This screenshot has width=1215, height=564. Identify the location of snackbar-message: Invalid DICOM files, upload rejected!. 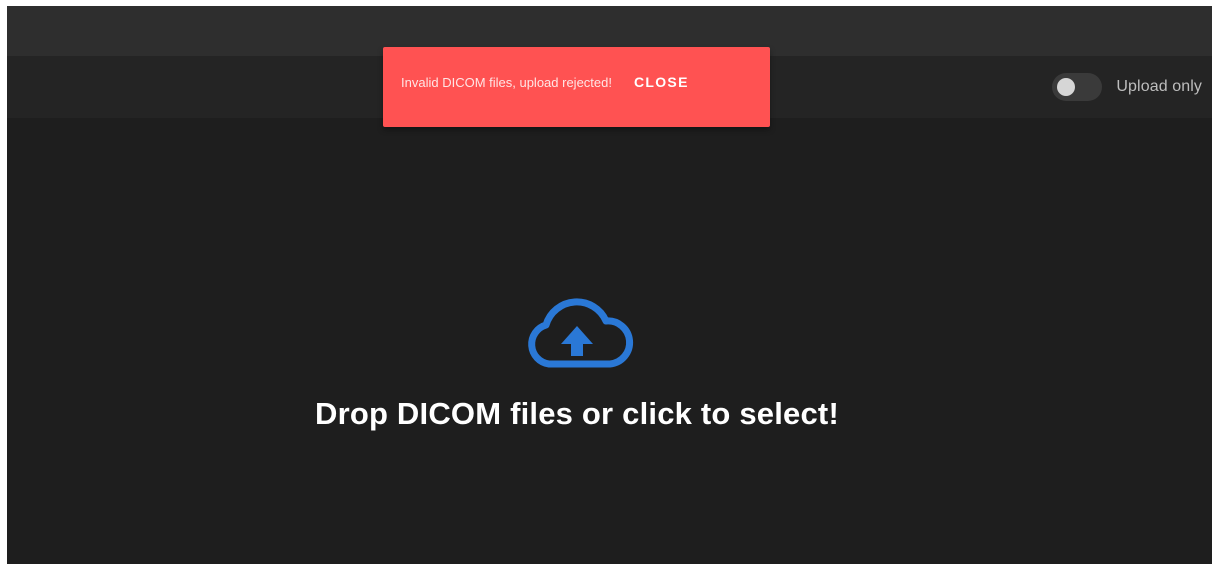
(506, 82).